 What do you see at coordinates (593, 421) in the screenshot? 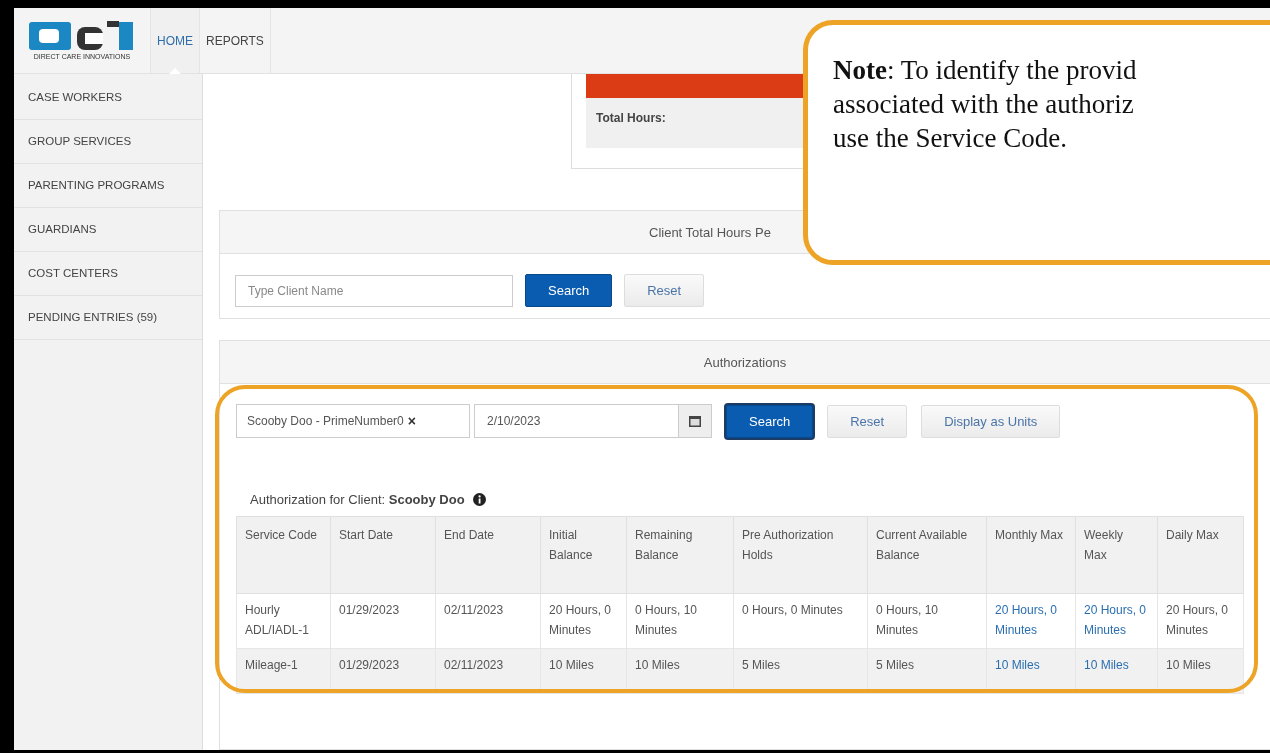
I see `date-field: 2/10/2023` at bounding box center [593, 421].